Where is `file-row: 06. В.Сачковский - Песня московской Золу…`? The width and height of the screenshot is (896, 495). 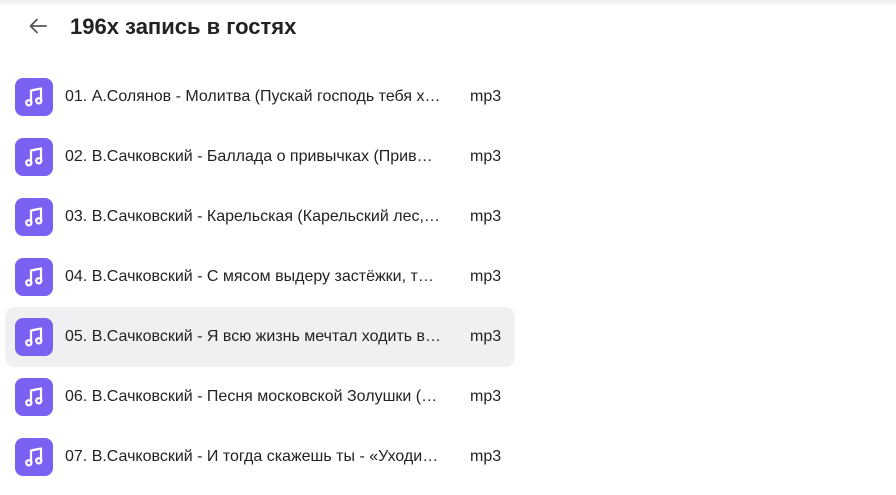
file-row: 06. В.Сачковский - Песня московской Золу… is located at coordinates (260, 397).